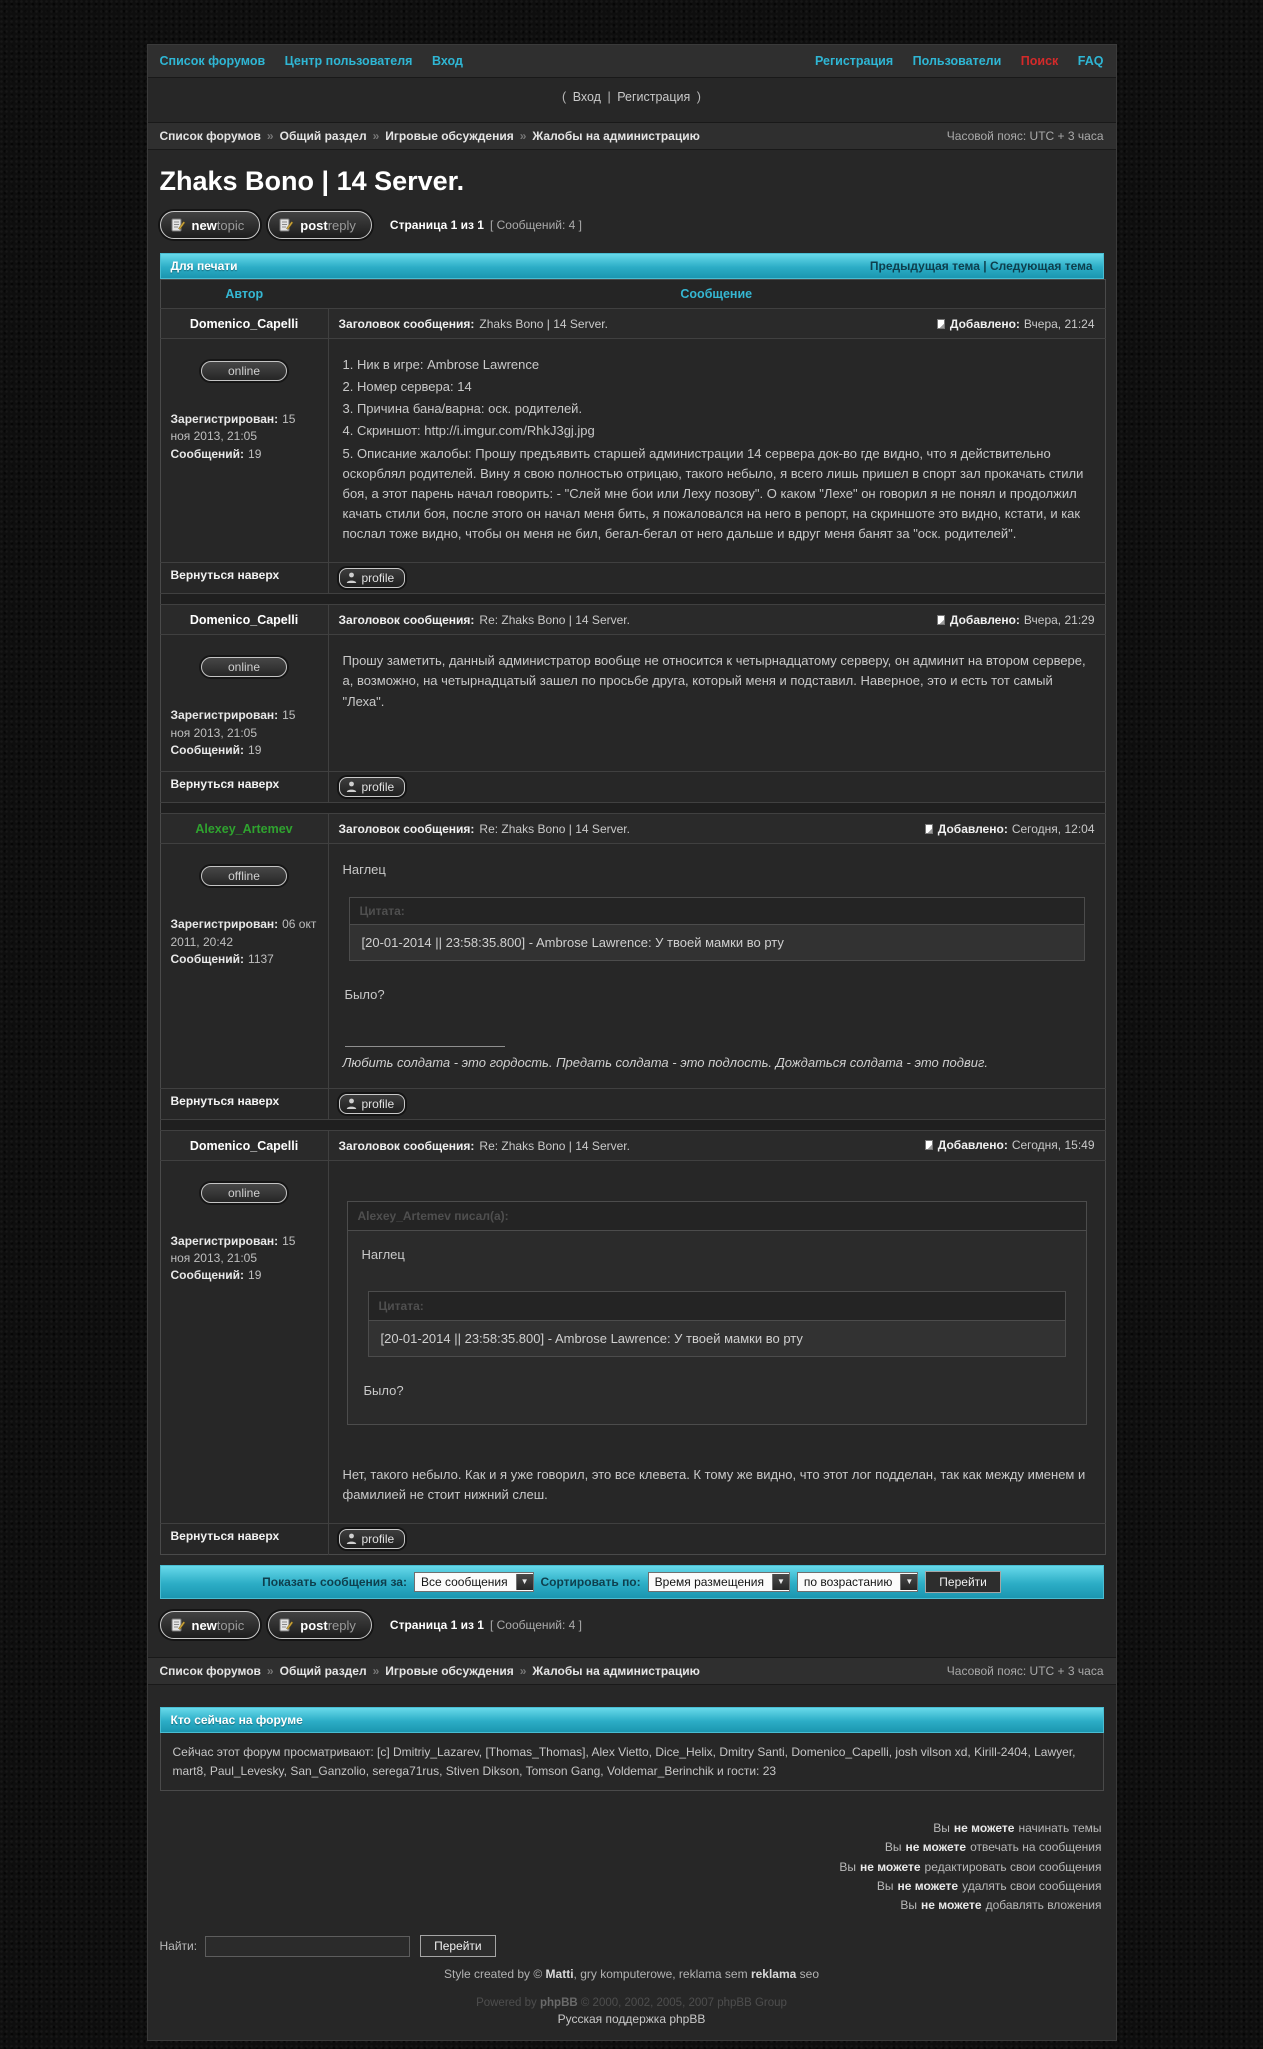 This screenshot has width=1263, height=2049. What do you see at coordinates (473, 1582) in the screenshot?
I see `show-posts-select: Все сообщения ▼` at bounding box center [473, 1582].